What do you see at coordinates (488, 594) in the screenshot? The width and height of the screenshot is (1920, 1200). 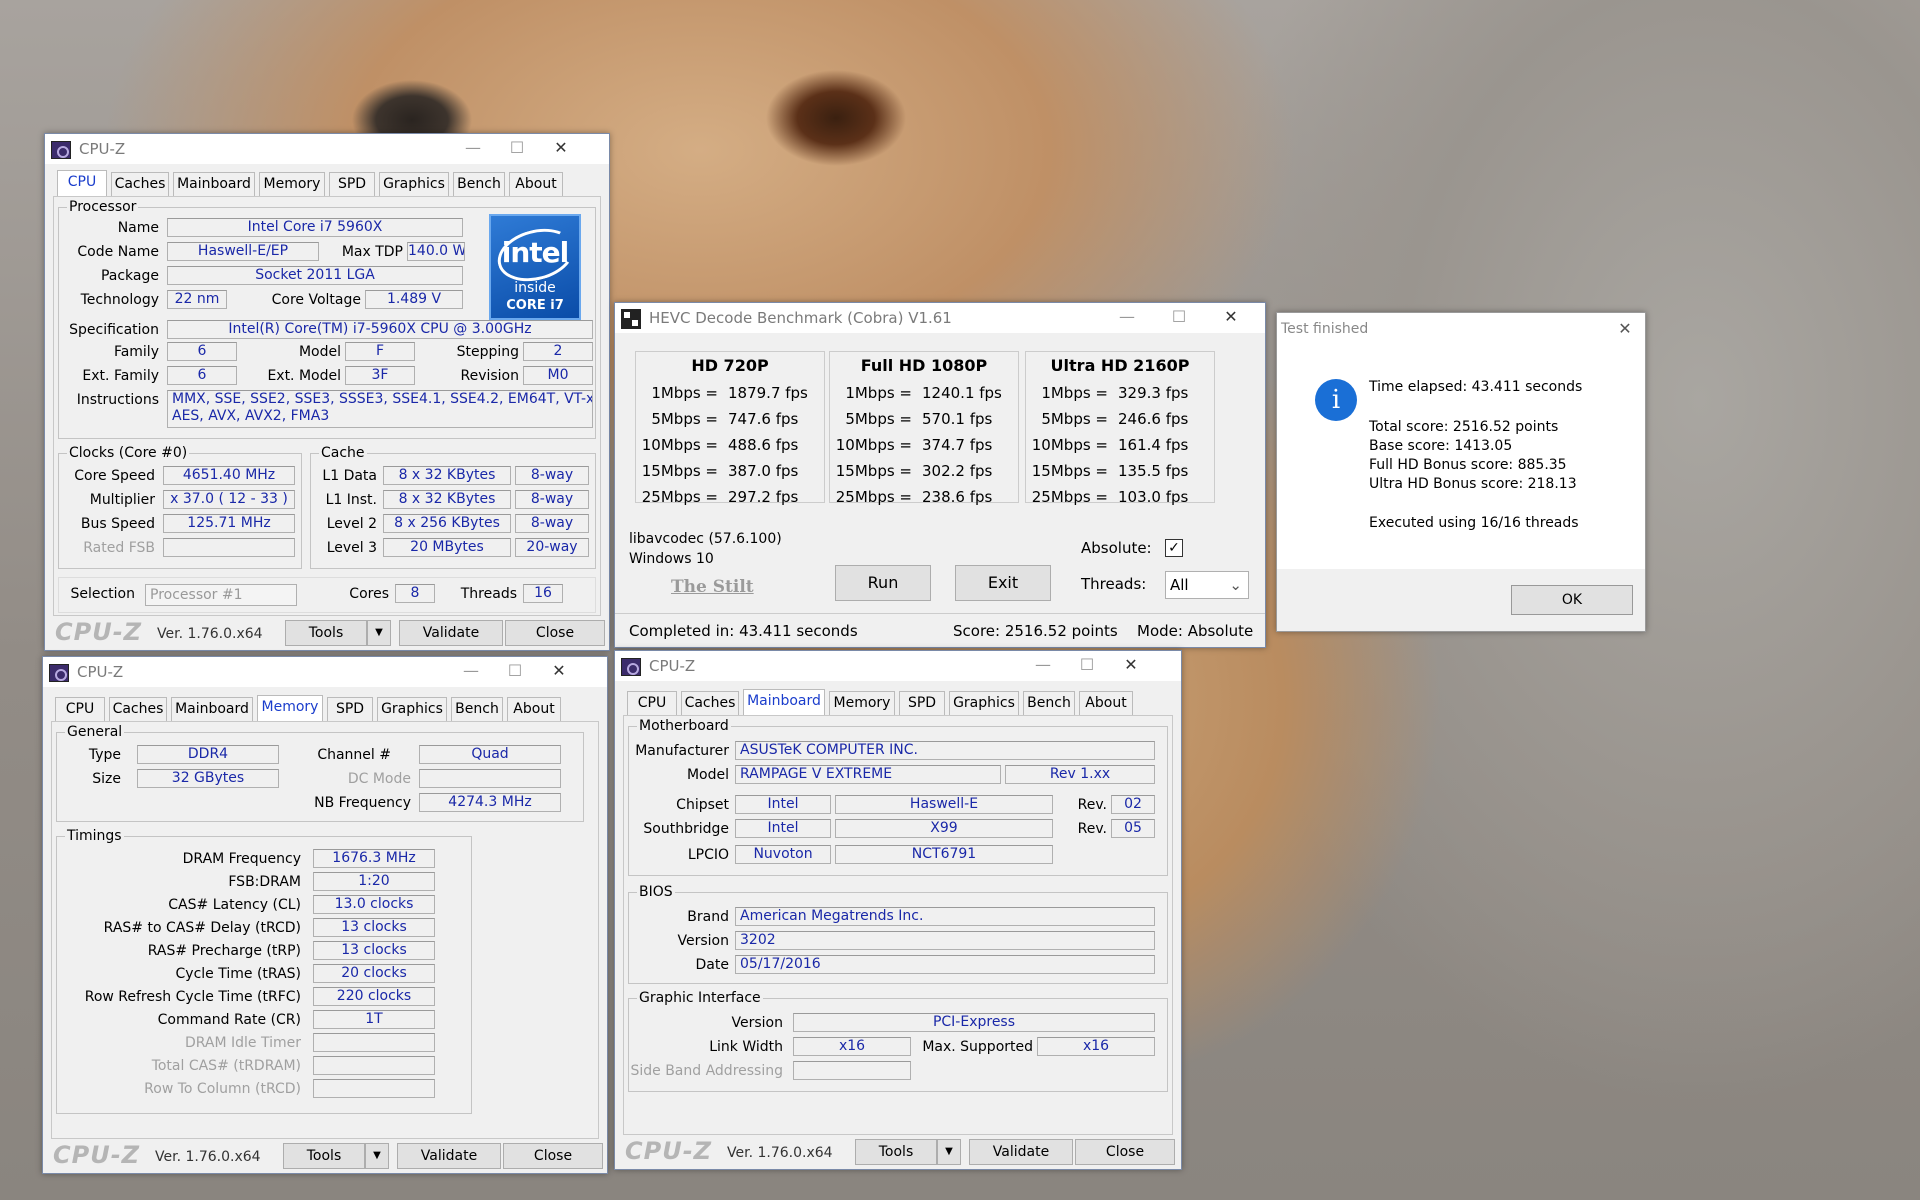 I see `threads-label: Threads` at bounding box center [488, 594].